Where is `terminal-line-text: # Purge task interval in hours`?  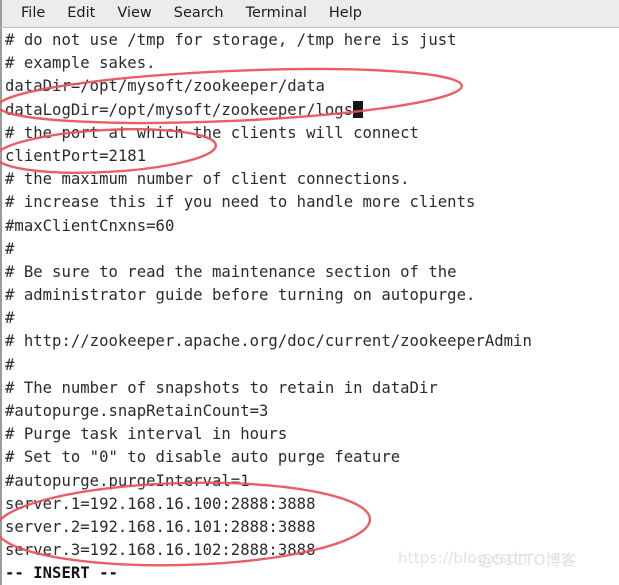 terminal-line-text: # Purge task interval in hours is located at coordinates (146, 434).